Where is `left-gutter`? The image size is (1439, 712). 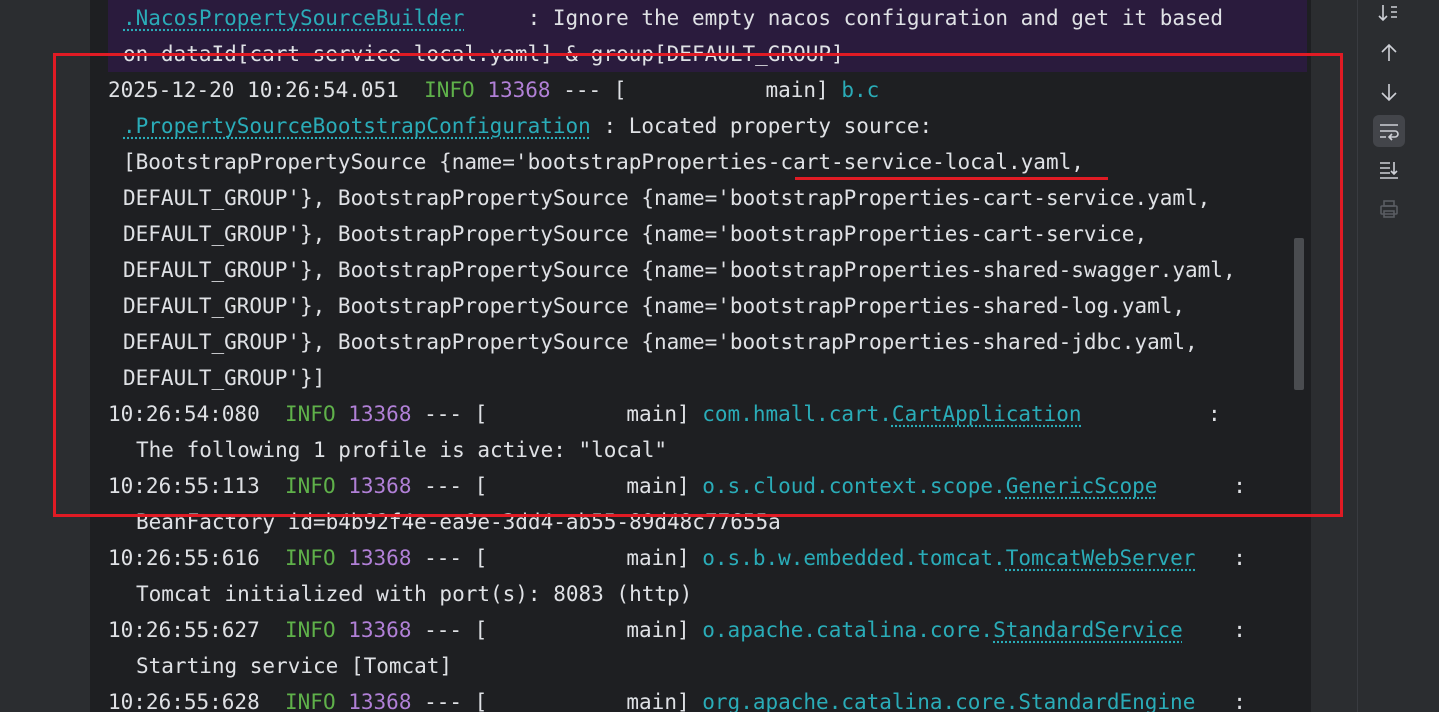 left-gutter is located at coordinates (45, 356).